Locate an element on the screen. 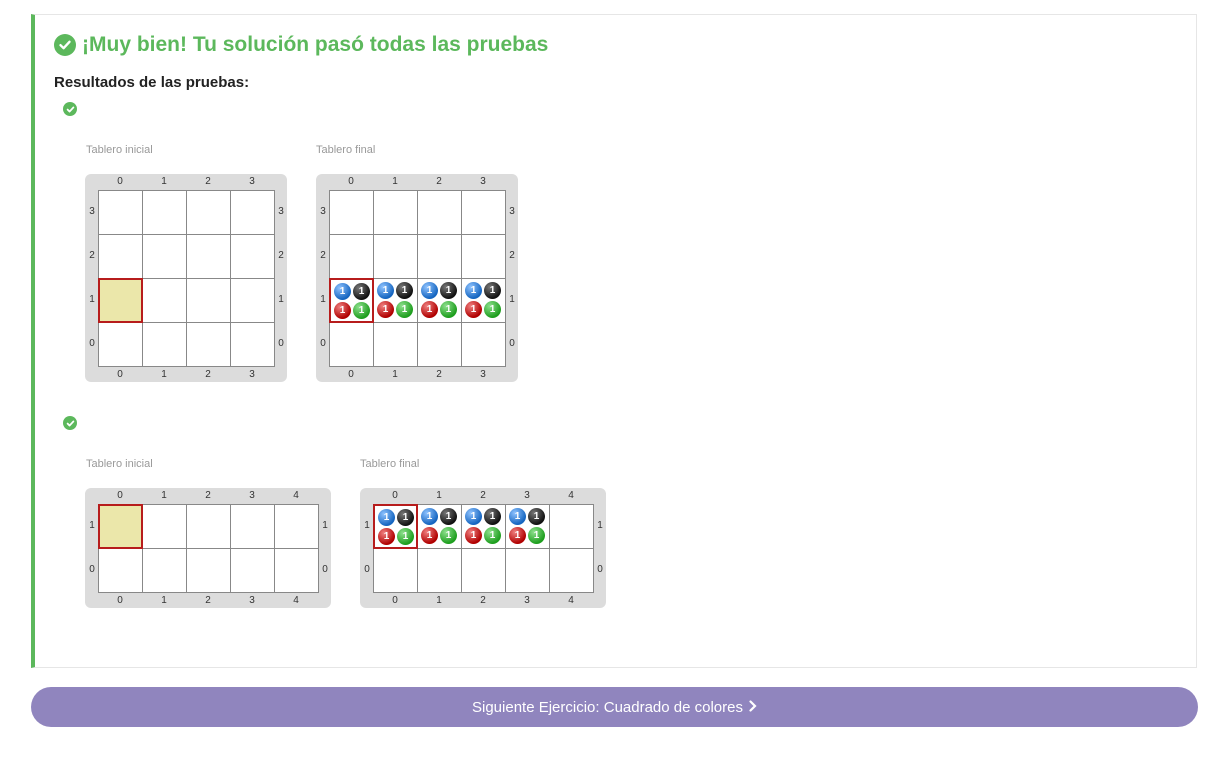  chevron-right-icon is located at coordinates (753, 707).